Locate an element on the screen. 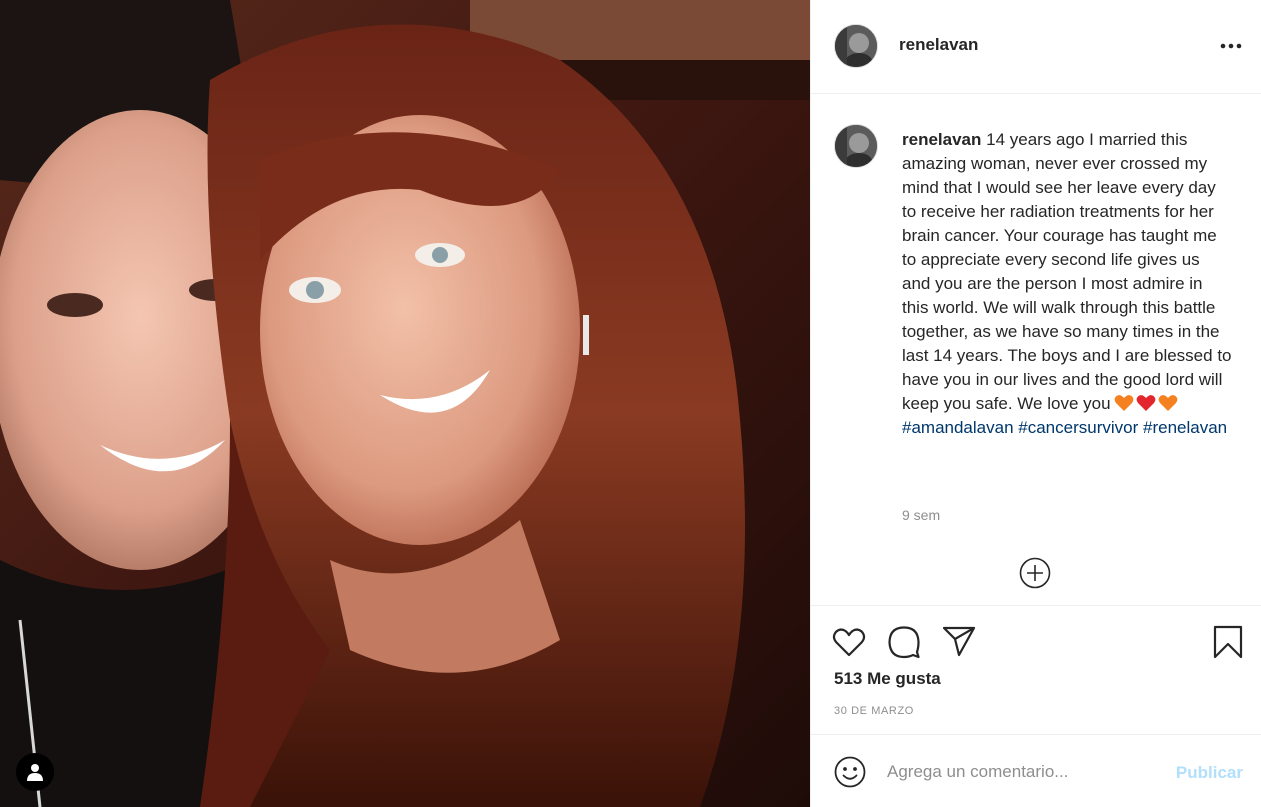 This screenshot has height=807, width=1261. caption-emojis is located at coordinates (1146, 403).